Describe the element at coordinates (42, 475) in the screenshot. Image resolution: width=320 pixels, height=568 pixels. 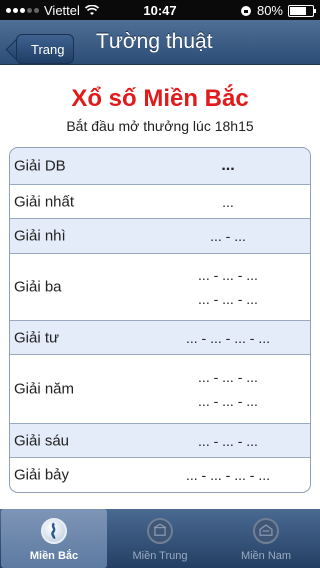
I see `prize-label: Giải bảy` at that location.